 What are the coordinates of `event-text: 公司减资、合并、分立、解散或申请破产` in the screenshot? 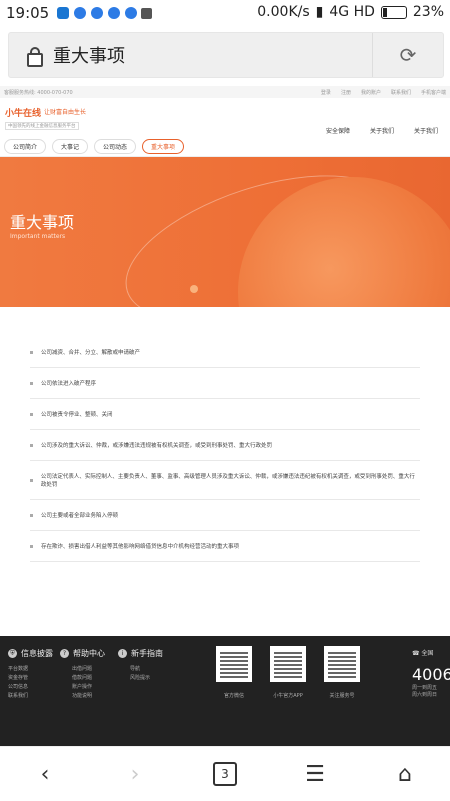 It's located at (91, 353).